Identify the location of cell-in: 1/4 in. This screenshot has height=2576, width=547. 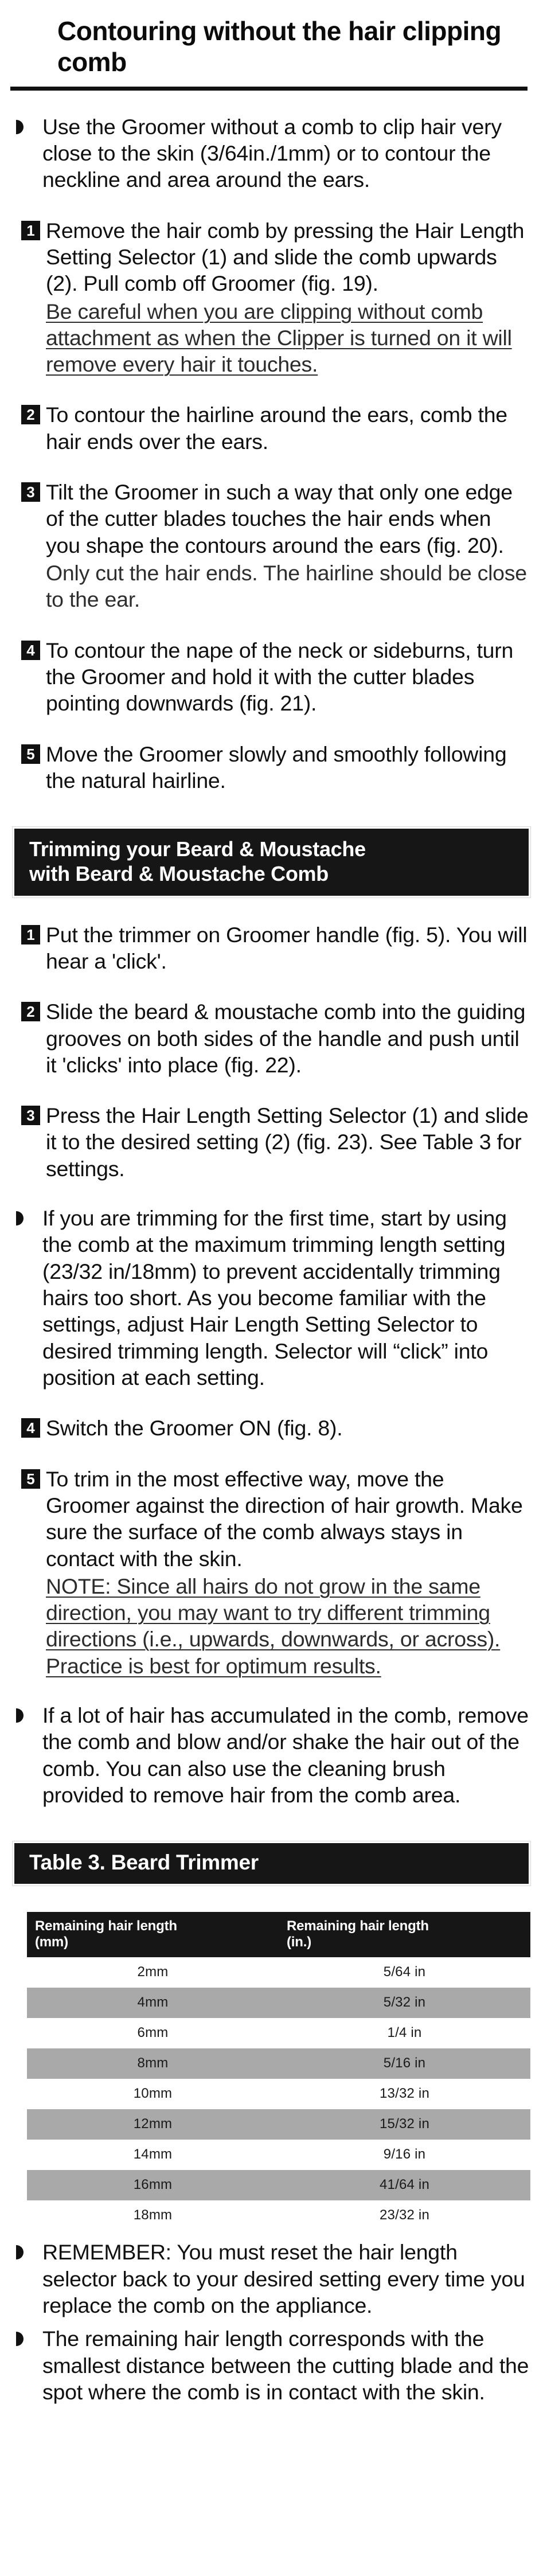
(404, 2034).